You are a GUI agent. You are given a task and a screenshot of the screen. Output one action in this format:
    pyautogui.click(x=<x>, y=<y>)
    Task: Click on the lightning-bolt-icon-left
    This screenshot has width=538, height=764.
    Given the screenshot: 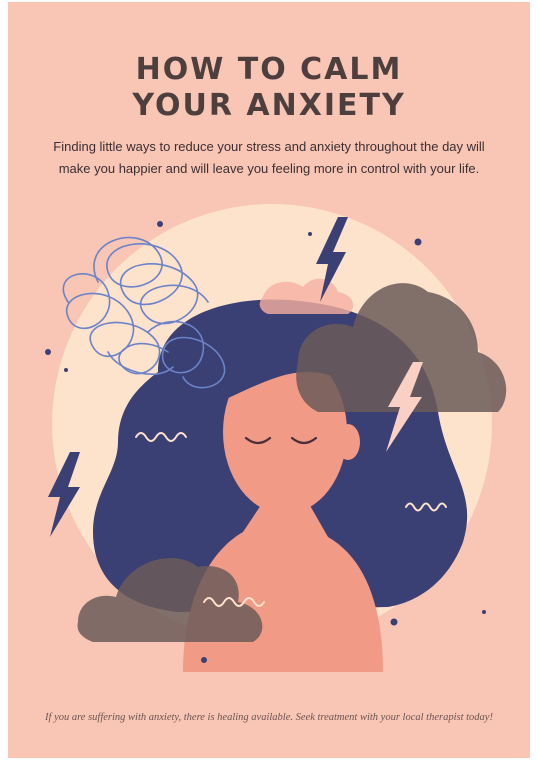 What is the action you would take?
    pyautogui.click(x=64, y=494)
    